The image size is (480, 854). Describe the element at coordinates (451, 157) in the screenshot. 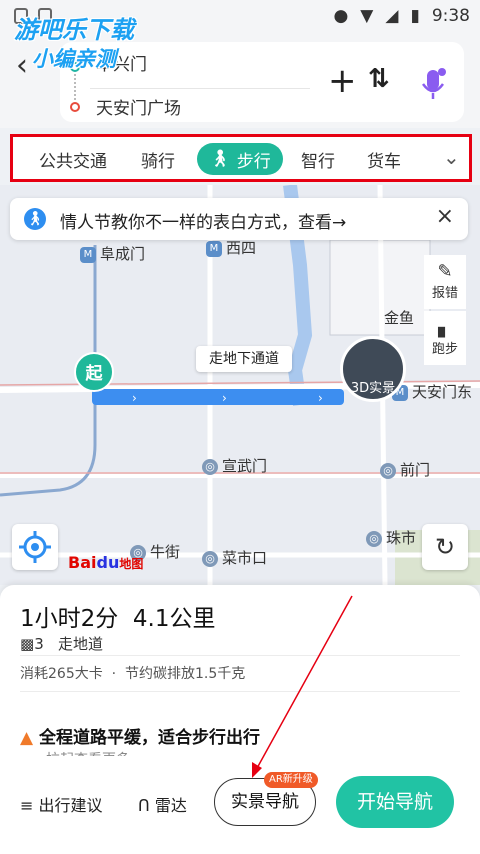

I see `chevron-down-icon: ⌄` at that location.